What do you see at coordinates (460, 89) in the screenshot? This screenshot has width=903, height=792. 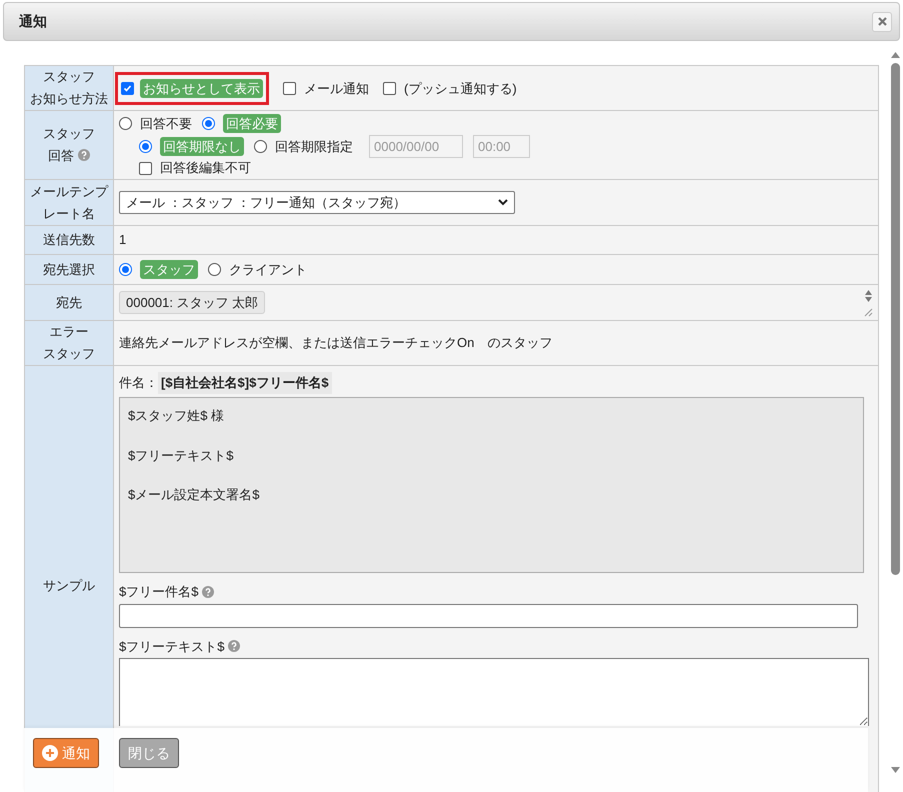 I see `option-label: (プッシュ通知する)` at bounding box center [460, 89].